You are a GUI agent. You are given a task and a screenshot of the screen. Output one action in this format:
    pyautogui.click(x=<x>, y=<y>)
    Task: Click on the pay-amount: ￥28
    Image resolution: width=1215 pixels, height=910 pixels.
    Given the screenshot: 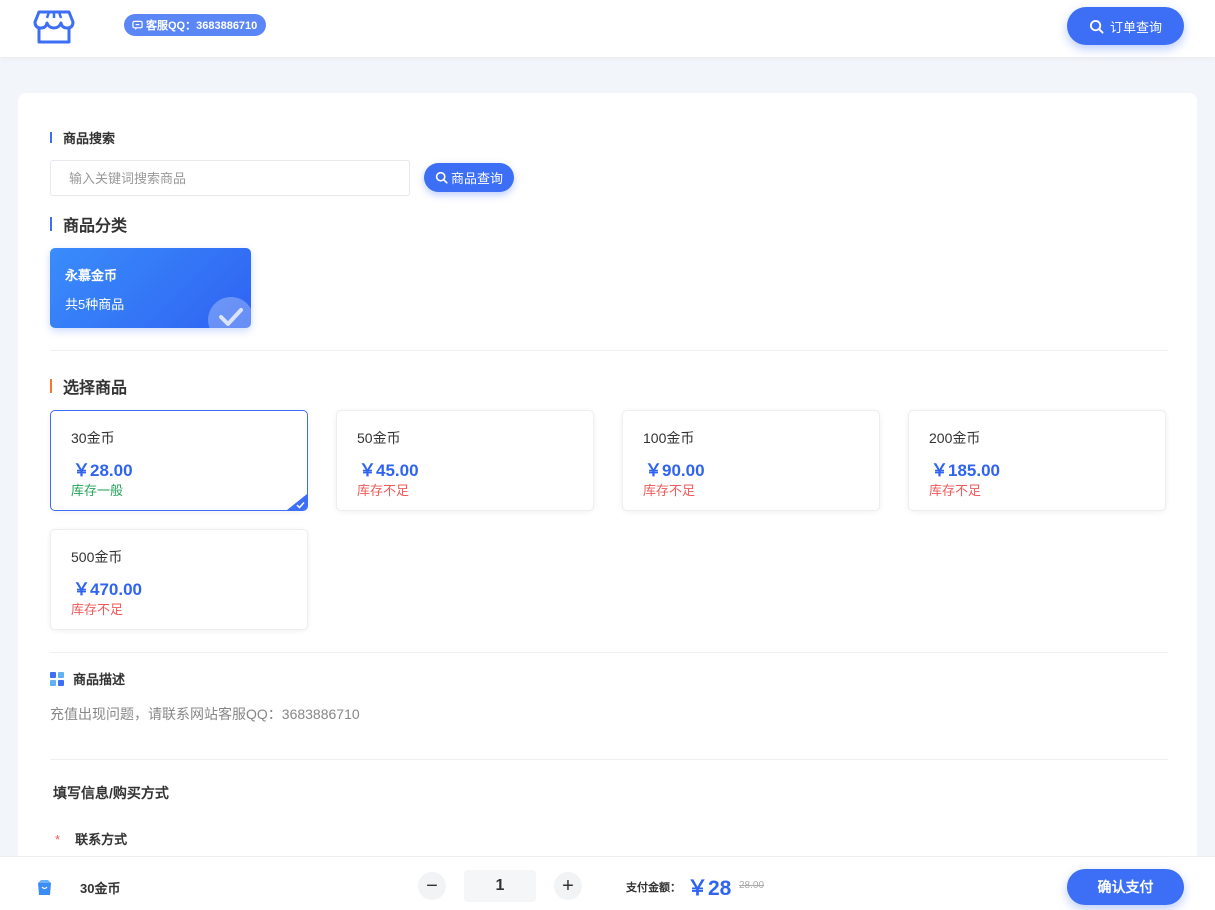 What is the action you would take?
    pyautogui.click(x=709, y=888)
    